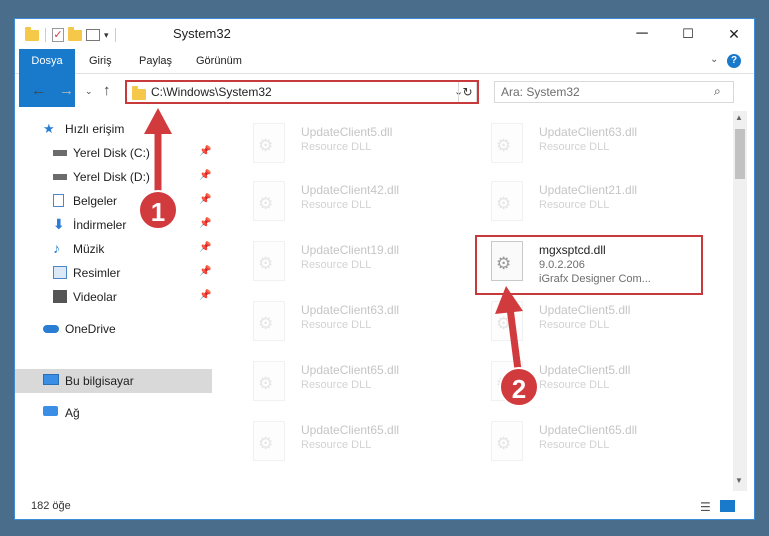 Image resolution: width=769 pixels, height=536 pixels. I want to click on step-badge-2: 2, so click(519, 387).